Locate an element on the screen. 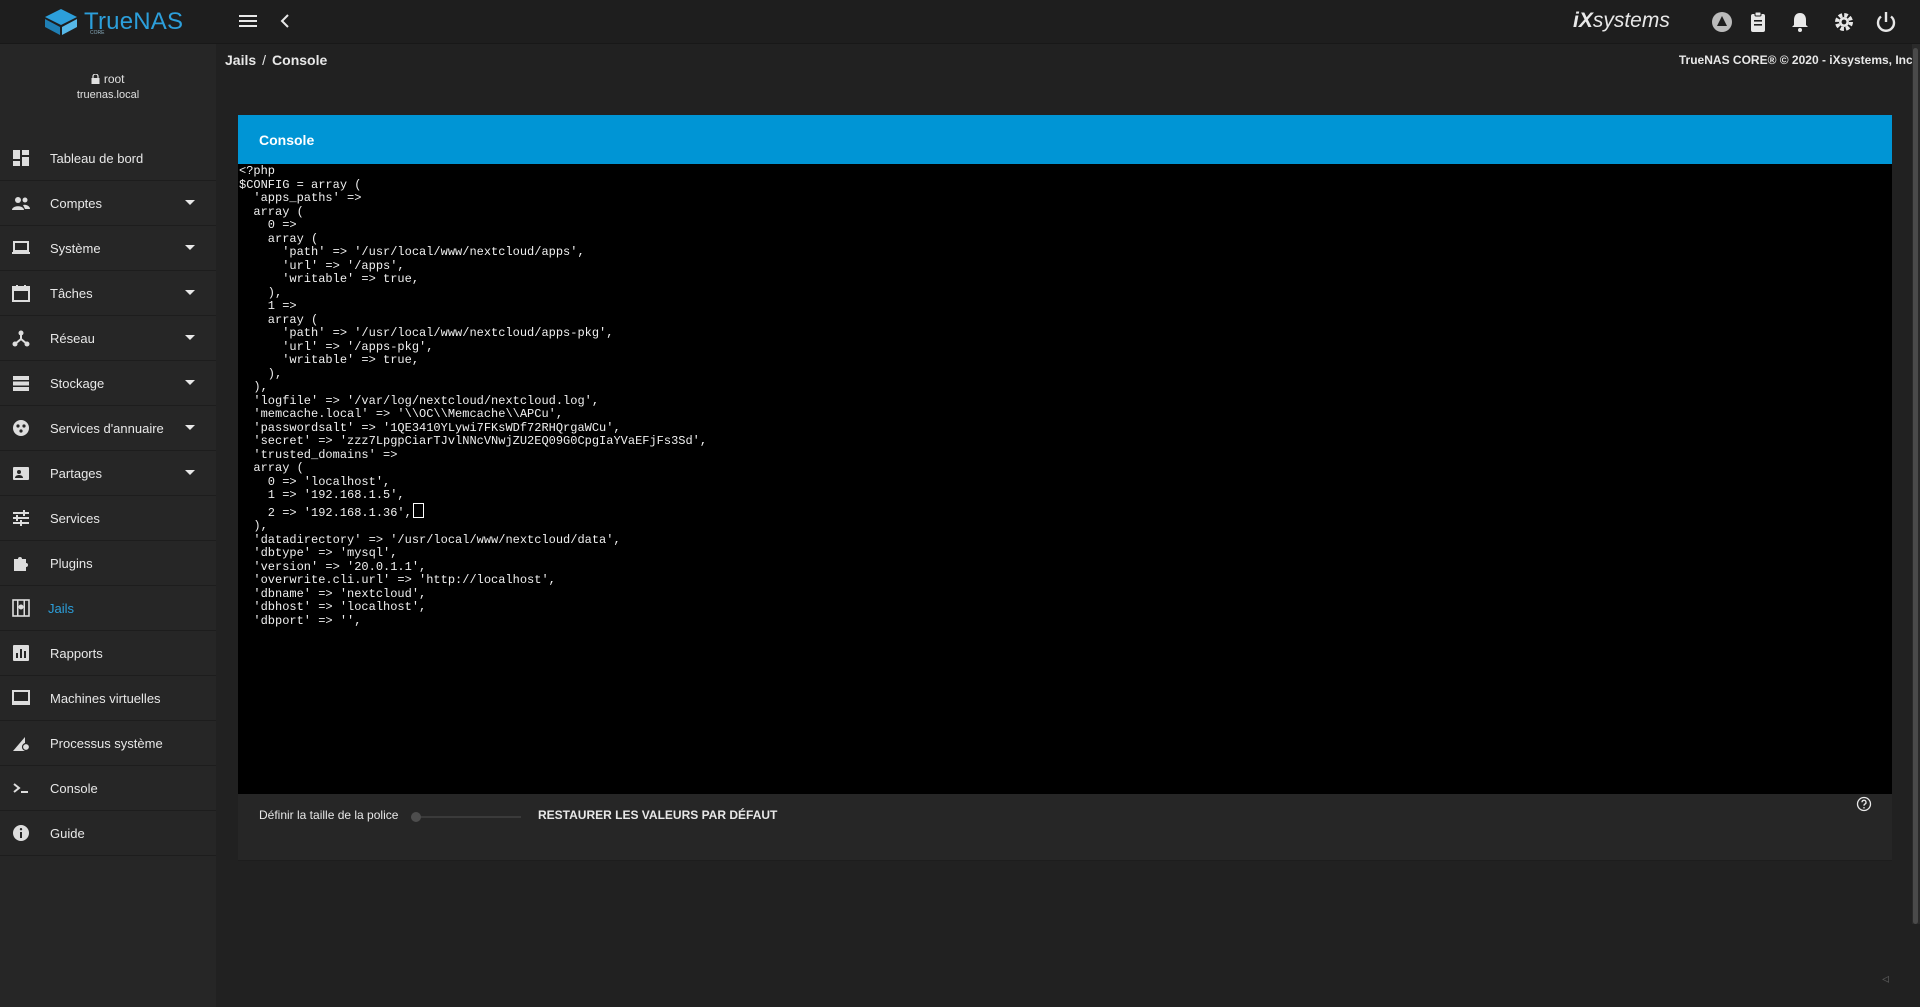 Image resolution: width=1920 pixels, height=1007 pixels. resize-corner-icon: ◃ is located at coordinates (1886, 978).